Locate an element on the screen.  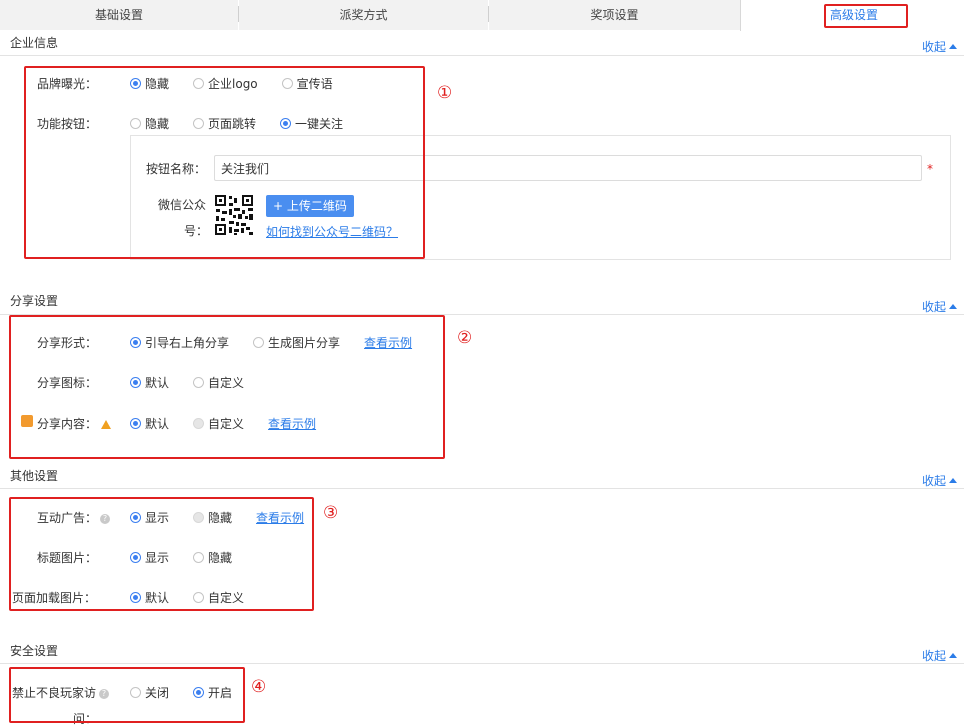
collapse-toggle-share: 收起 is located at coordinates (939, 306).